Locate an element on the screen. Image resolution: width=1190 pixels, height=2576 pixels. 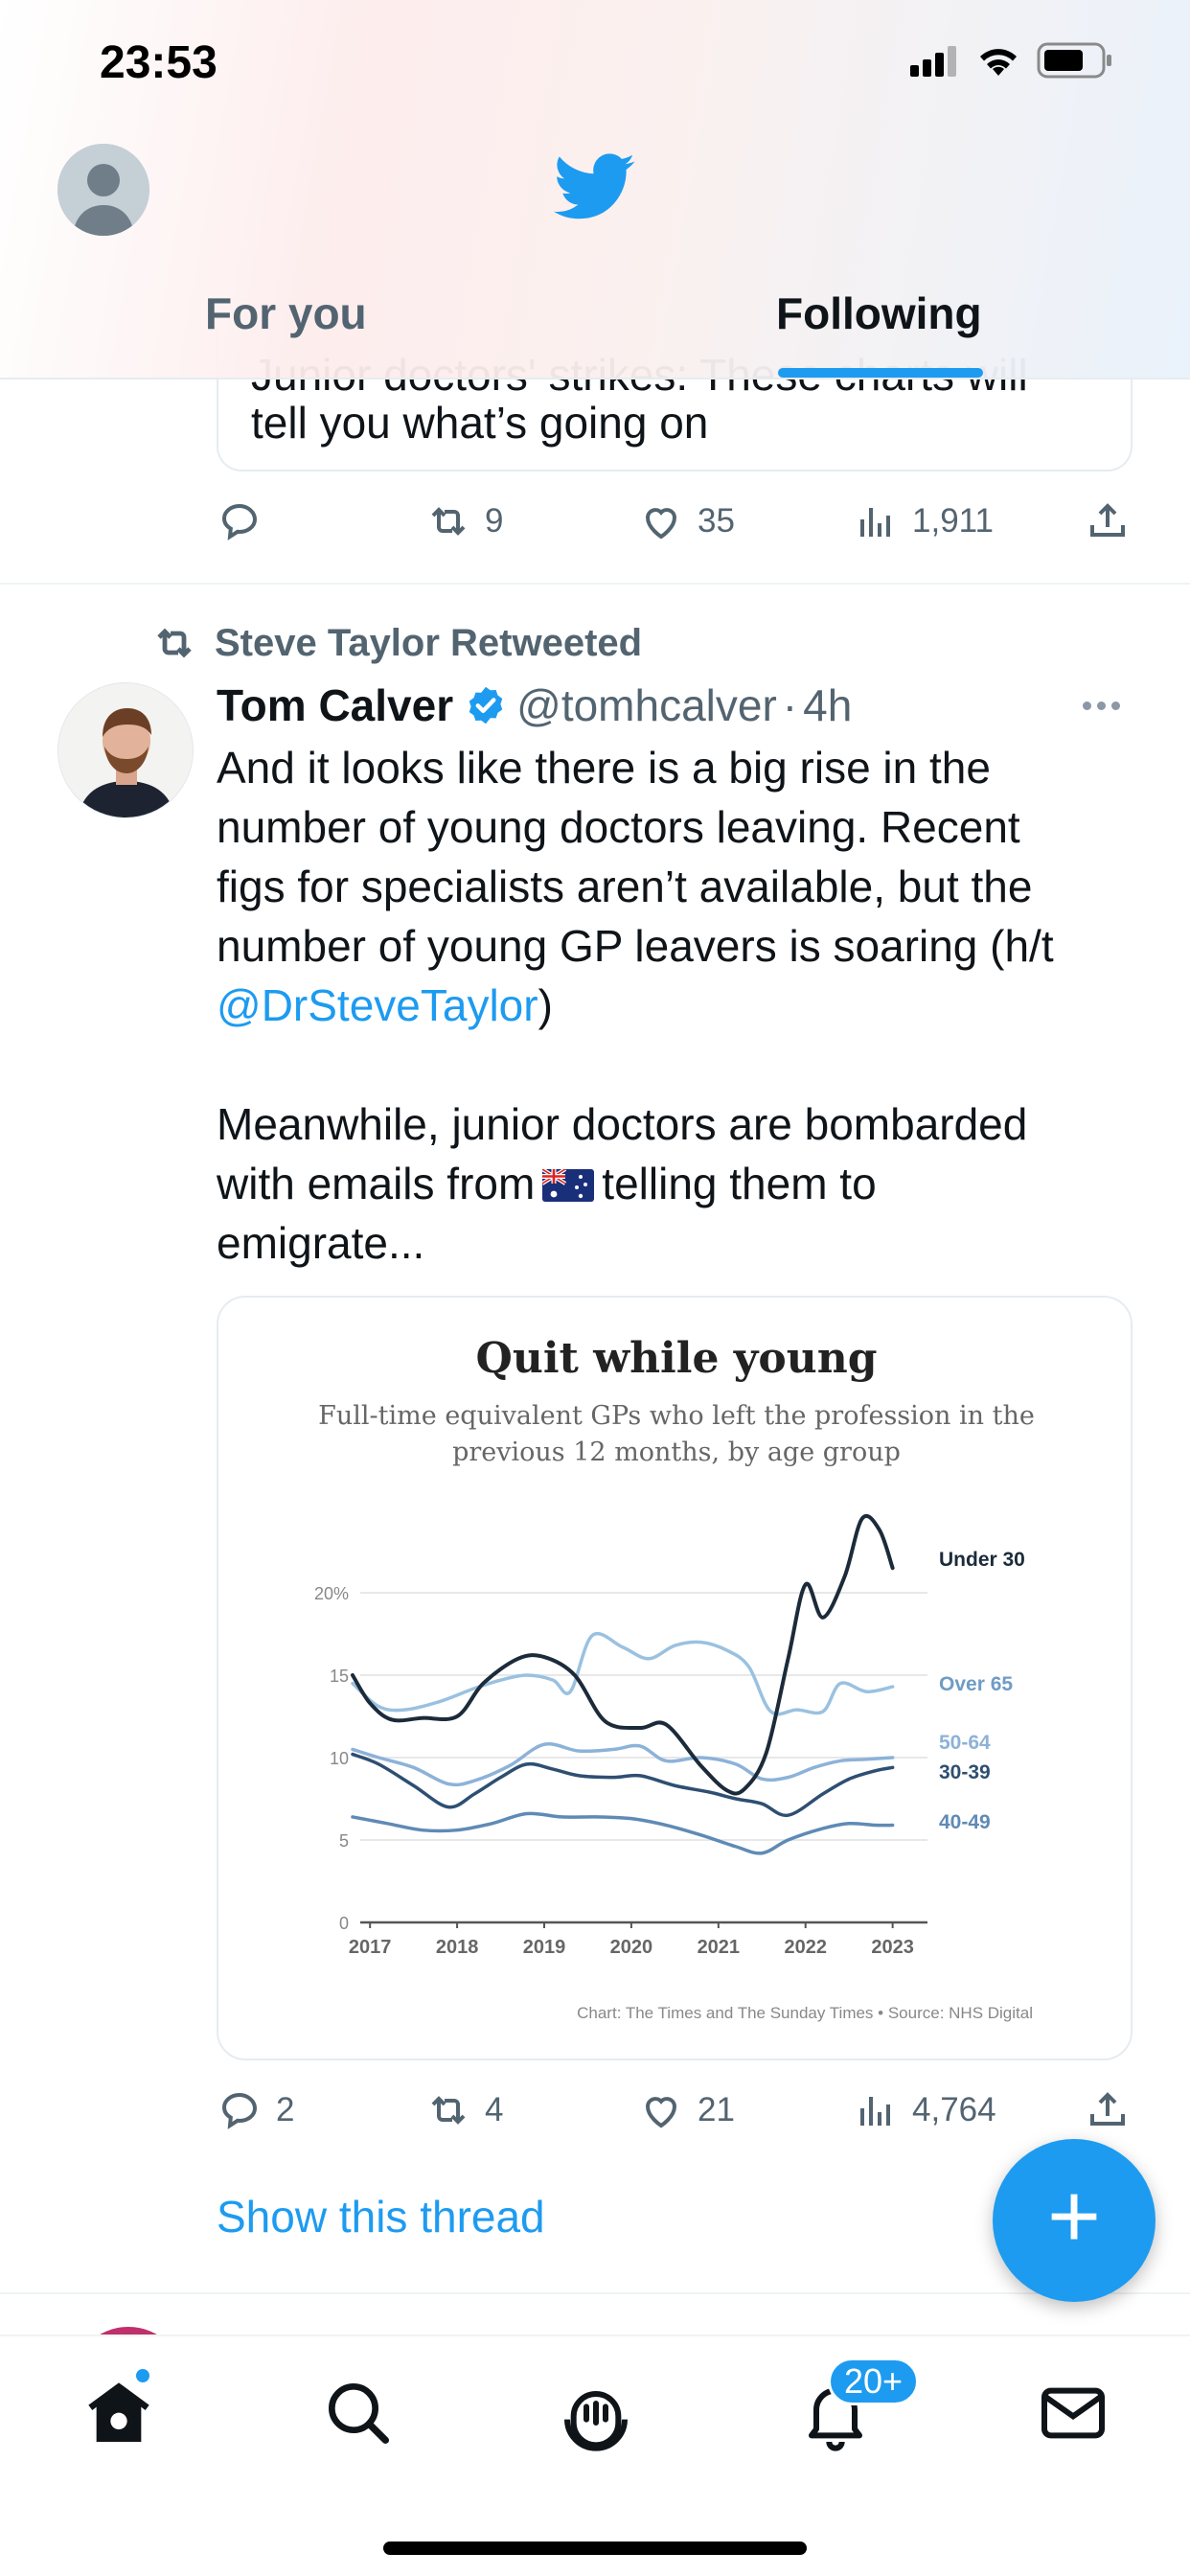
profile-avatar-button is located at coordinates (103, 190).